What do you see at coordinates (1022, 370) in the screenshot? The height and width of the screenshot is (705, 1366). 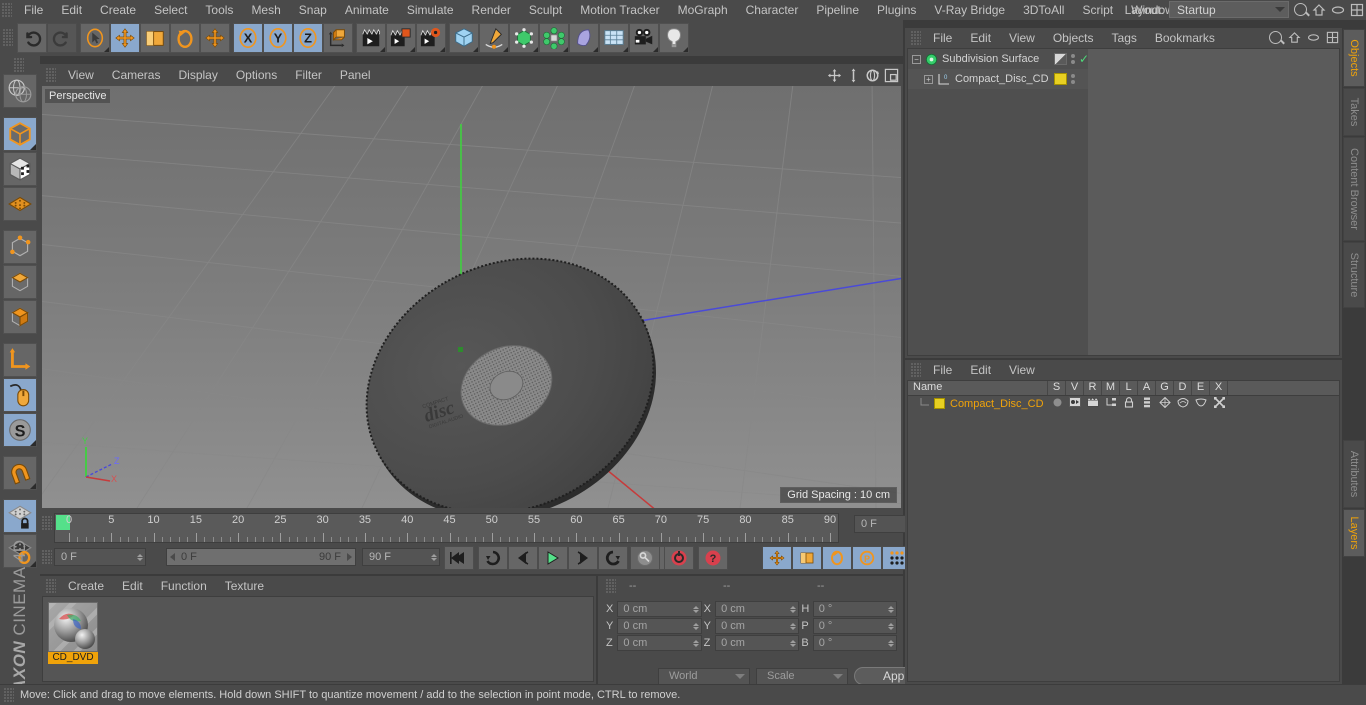 I see `layer-menu-view: View` at bounding box center [1022, 370].